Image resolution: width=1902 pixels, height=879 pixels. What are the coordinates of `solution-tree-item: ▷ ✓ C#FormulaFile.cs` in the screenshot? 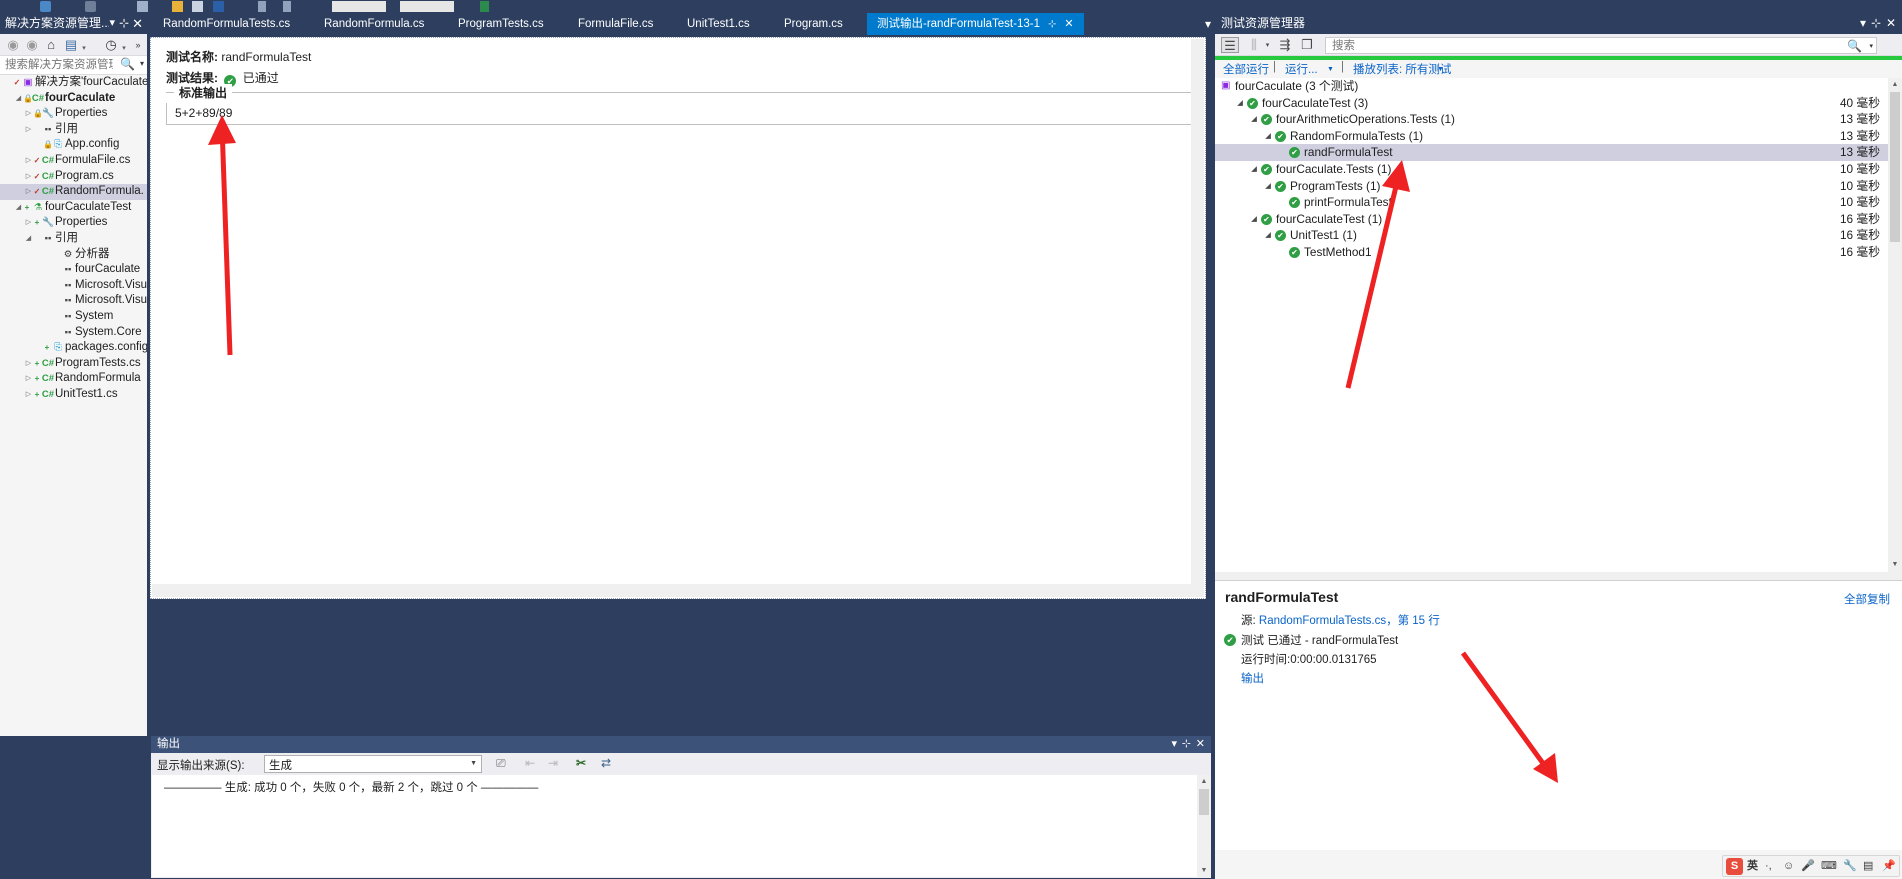 It's located at (73, 161).